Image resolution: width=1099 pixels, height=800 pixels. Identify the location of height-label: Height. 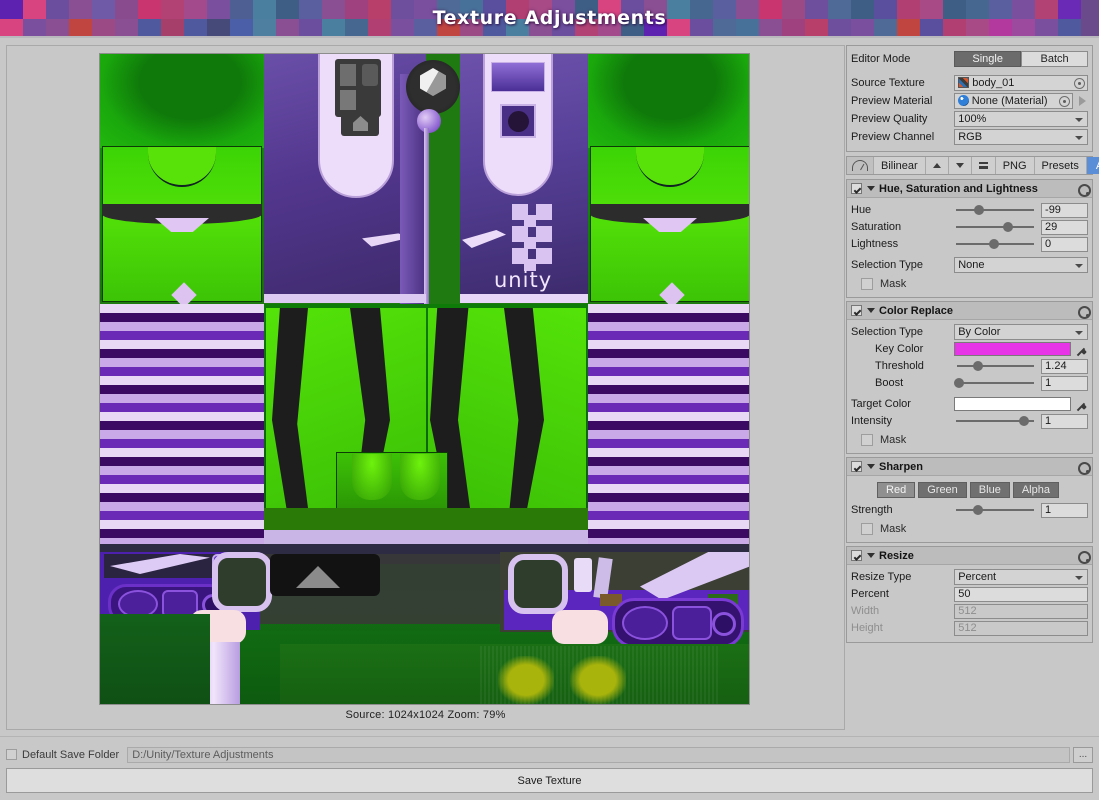
(867, 628).